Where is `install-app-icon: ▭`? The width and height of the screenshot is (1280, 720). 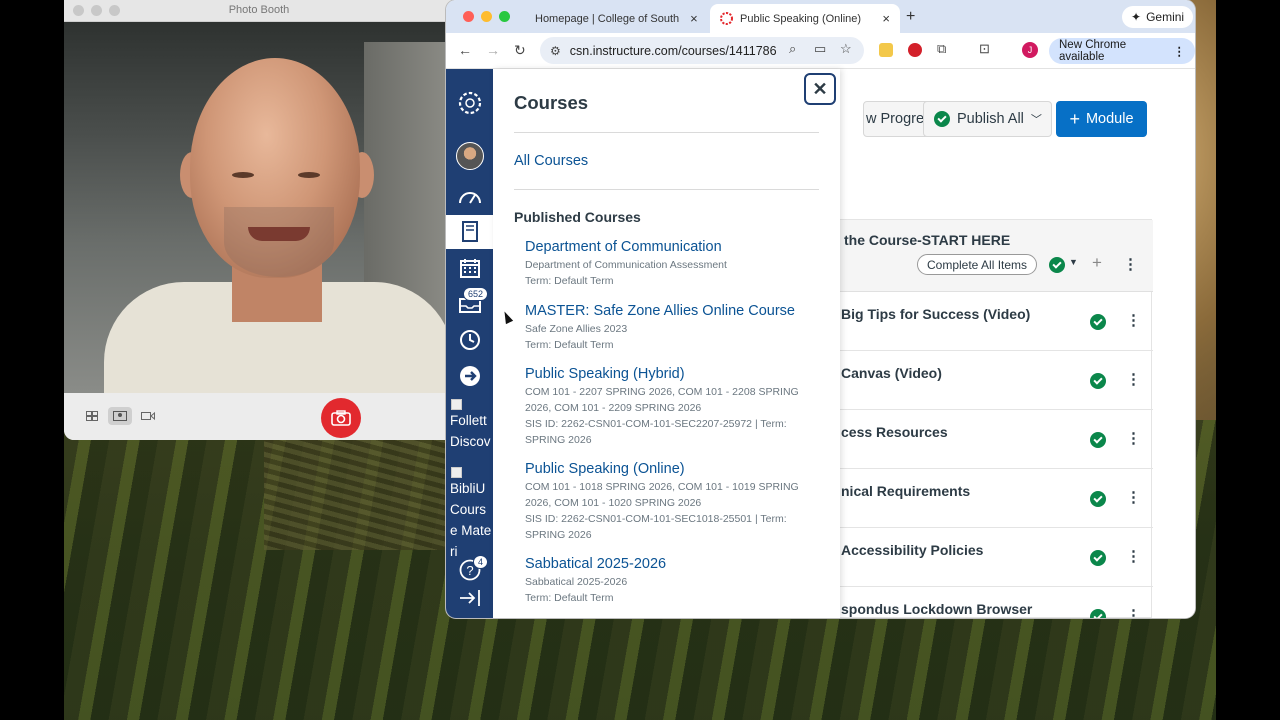
install-app-icon: ▭ is located at coordinates (820, 49).